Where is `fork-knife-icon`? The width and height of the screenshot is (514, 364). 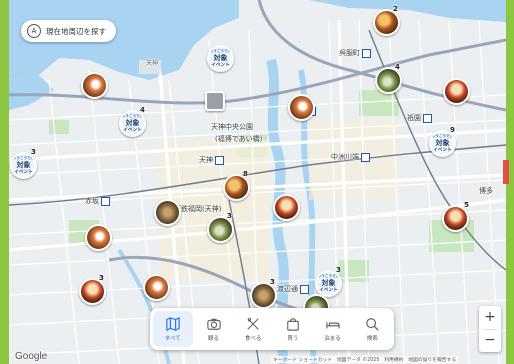 fork-knife-icon is located at coordinates (253, 323).